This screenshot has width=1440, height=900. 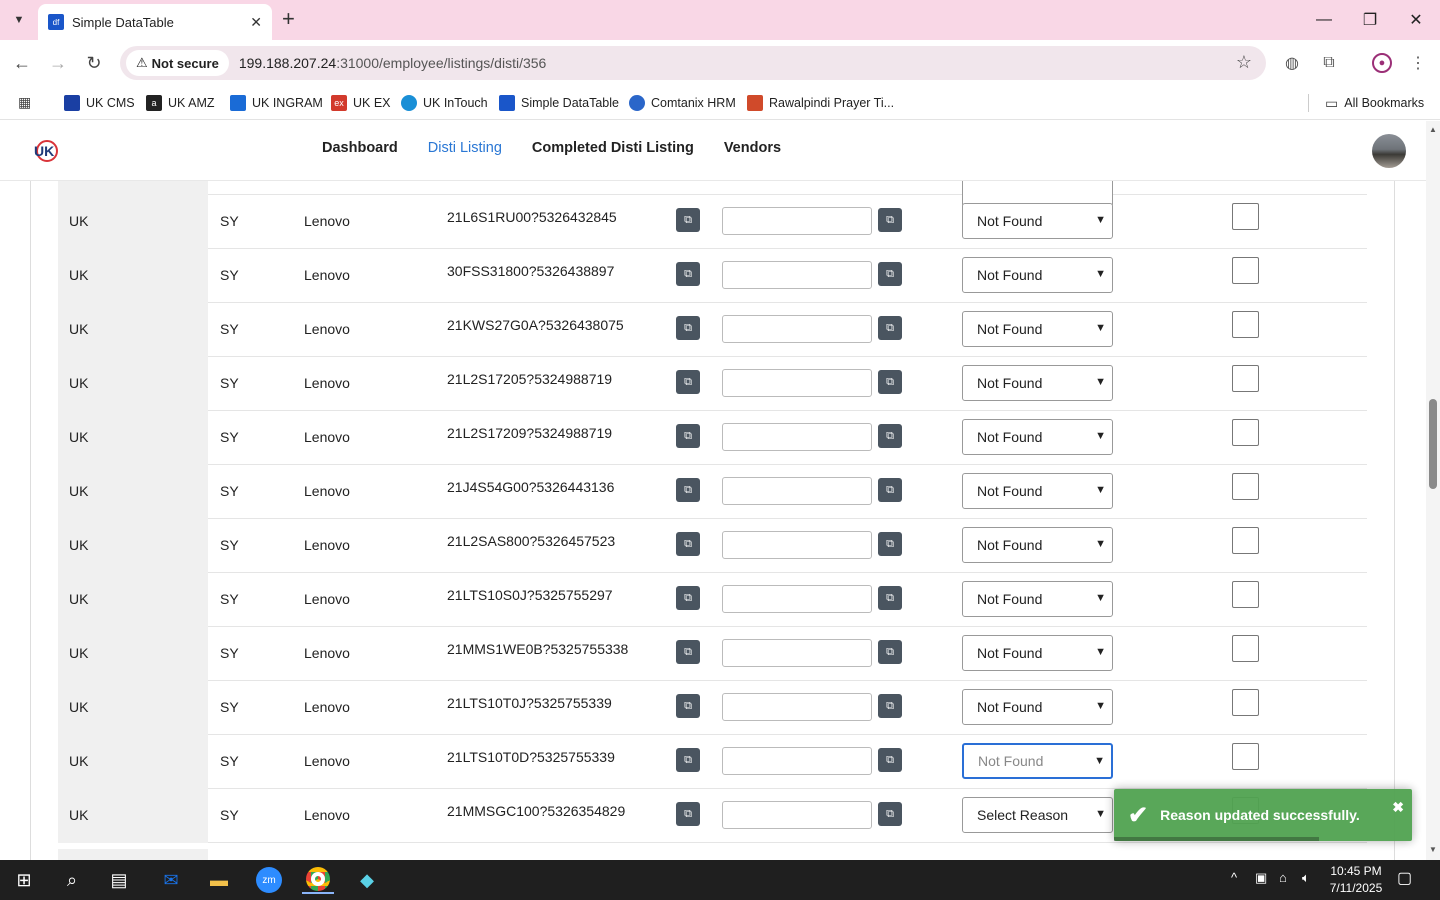 I want to click on page-scrollbar: ▲ ▼, so click(x=1433, y=490).